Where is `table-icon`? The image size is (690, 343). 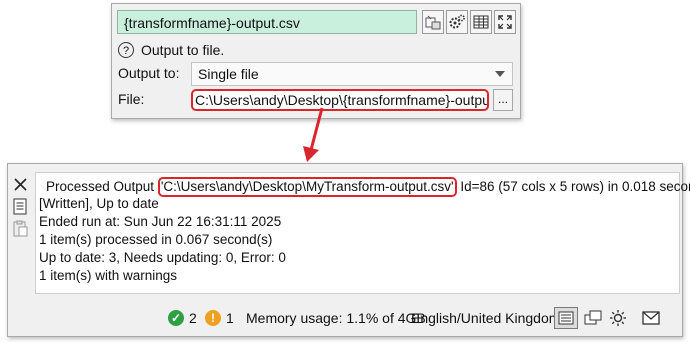
table-icon is located at coordinates (481, 22).